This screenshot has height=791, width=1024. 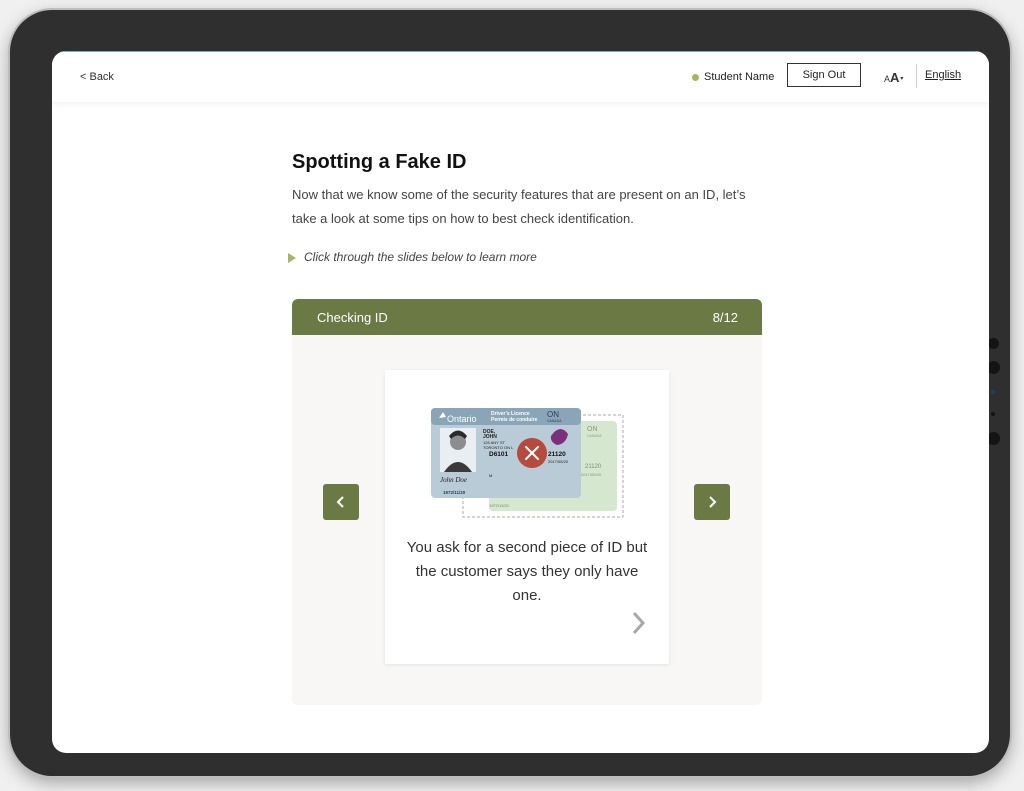 I want to click on language-link: English, so click(x=943, y=75).